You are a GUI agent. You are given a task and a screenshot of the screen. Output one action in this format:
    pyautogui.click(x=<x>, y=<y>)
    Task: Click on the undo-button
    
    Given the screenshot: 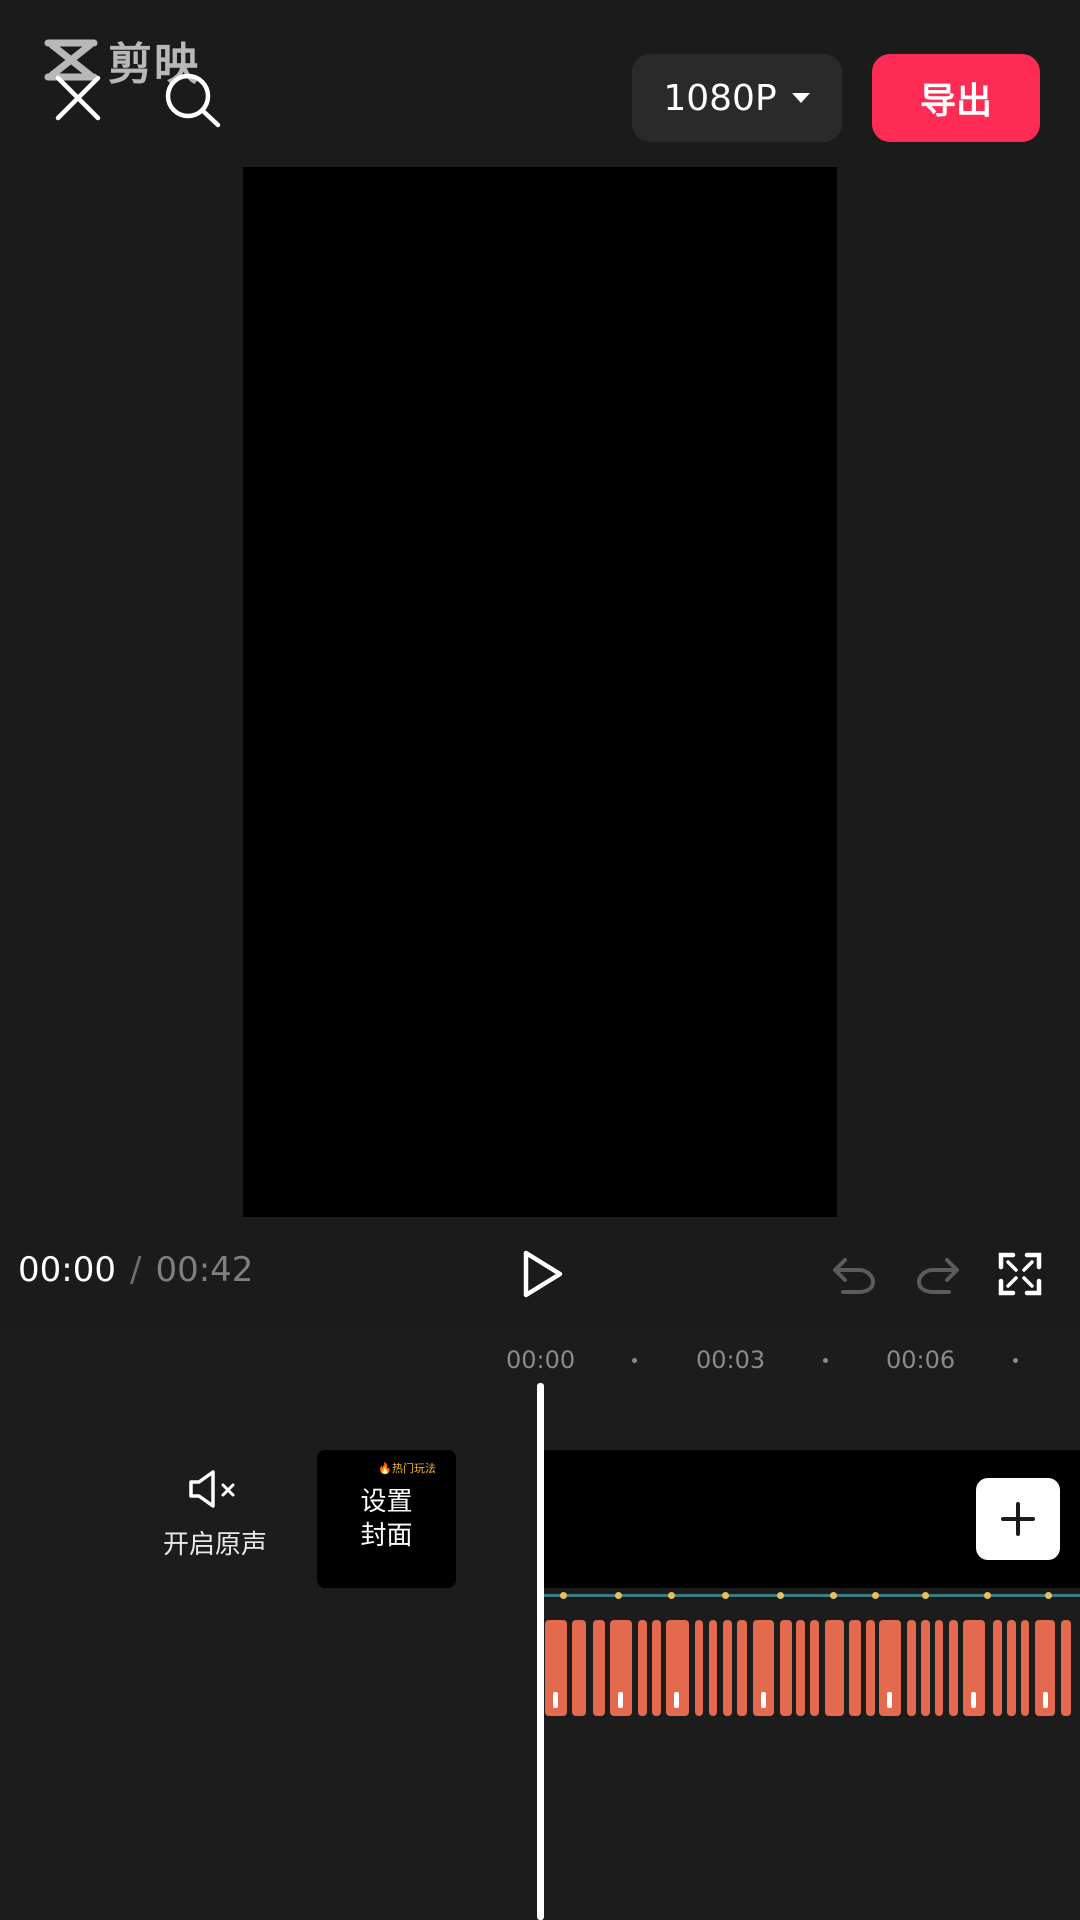 What is the action you would take?
    pyautogui.click(x=854, y=1274)
    